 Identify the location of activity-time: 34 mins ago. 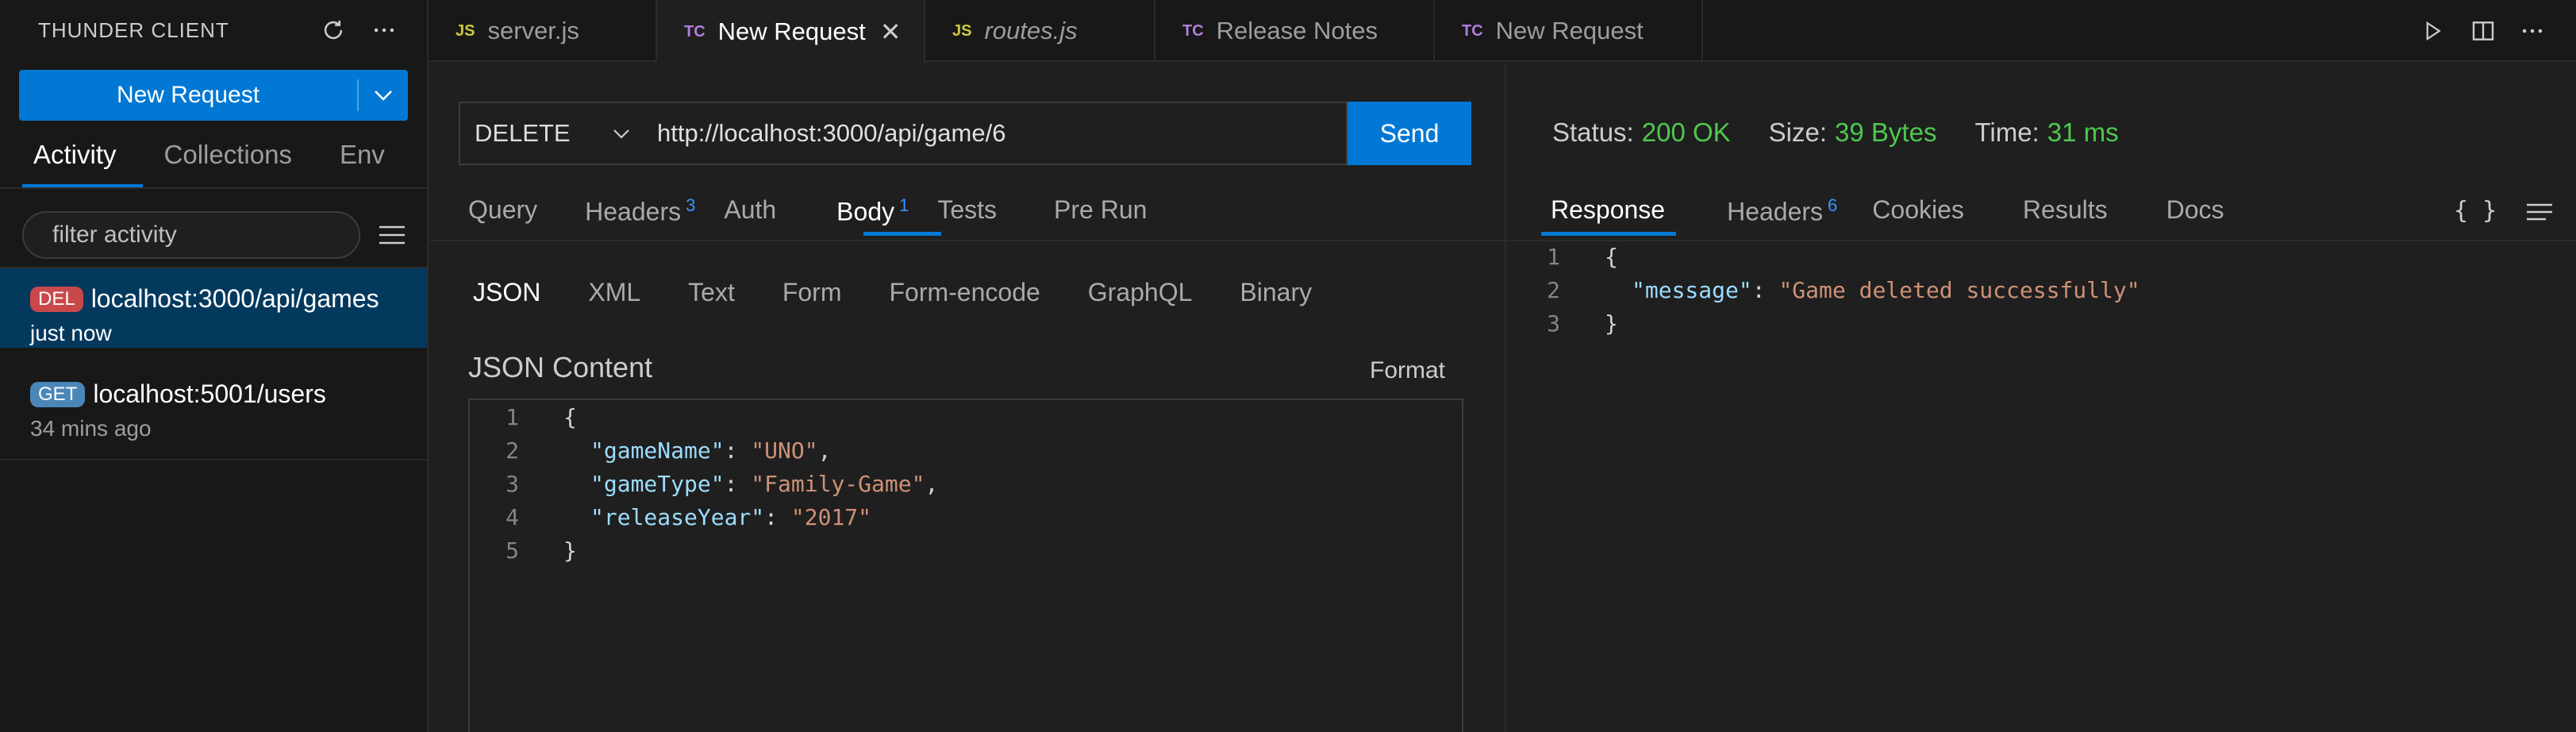
(91, 428).